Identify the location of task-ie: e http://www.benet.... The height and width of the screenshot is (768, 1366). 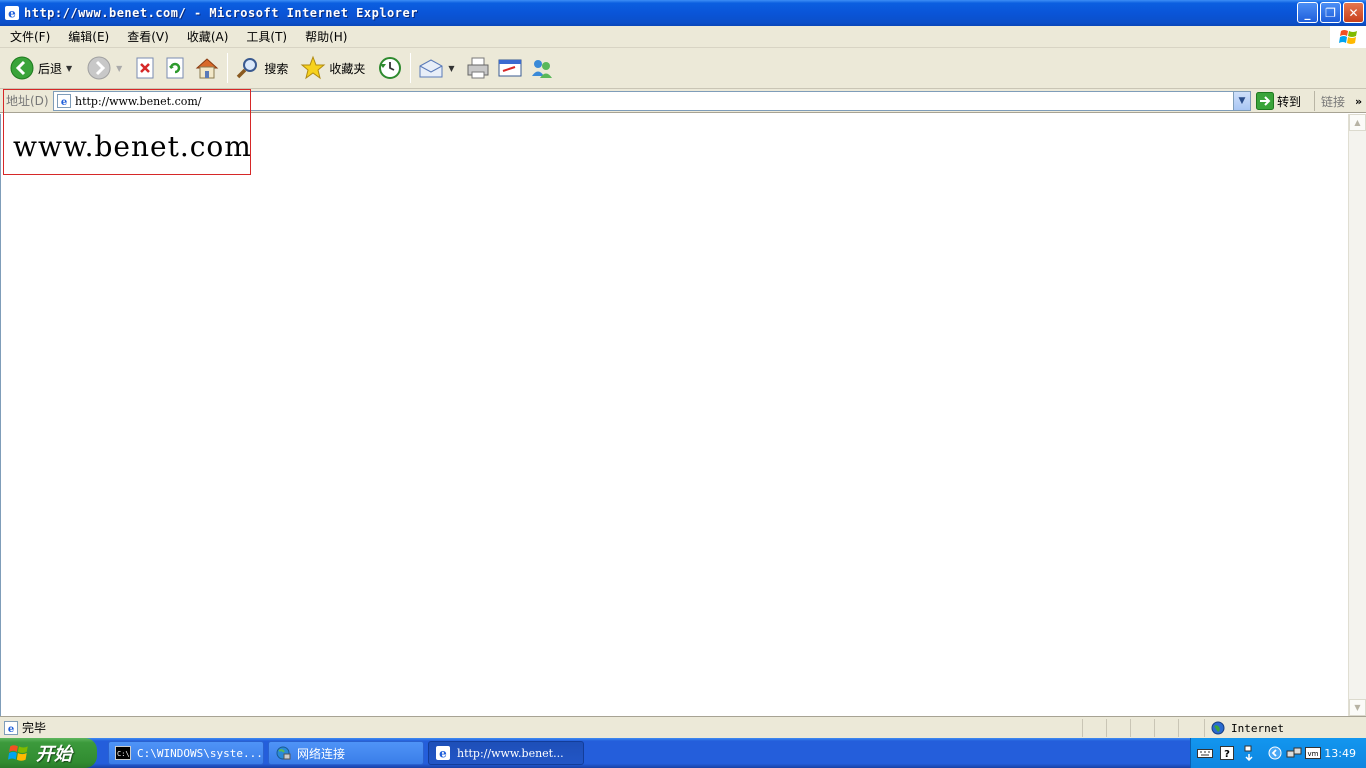
(506, 753).